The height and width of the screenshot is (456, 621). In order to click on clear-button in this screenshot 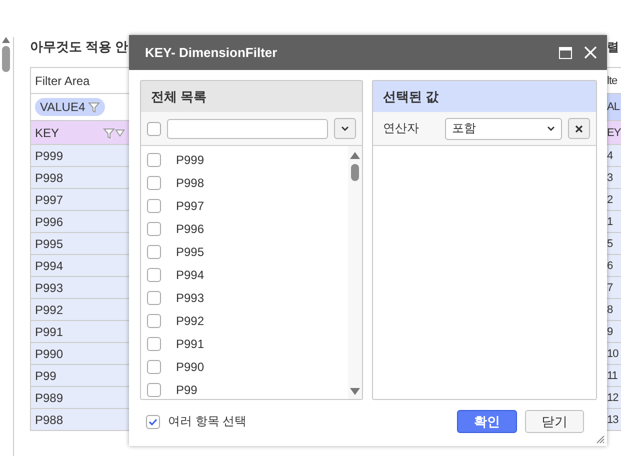, I will do `click(579, 128)`.